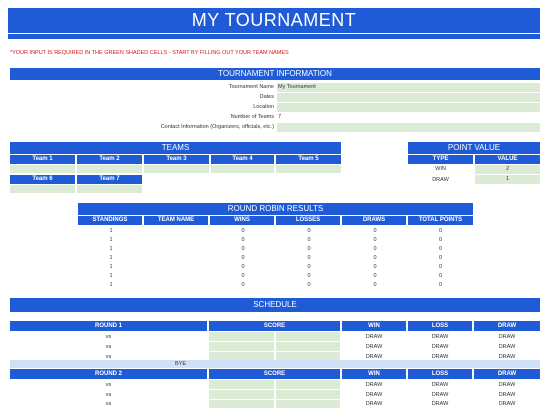  What do you see at coordinates (275, 209) in the screenshot?
I see `round-robin-header: ROUND ROBIN RESULTS` at bounding box center [275, 209].